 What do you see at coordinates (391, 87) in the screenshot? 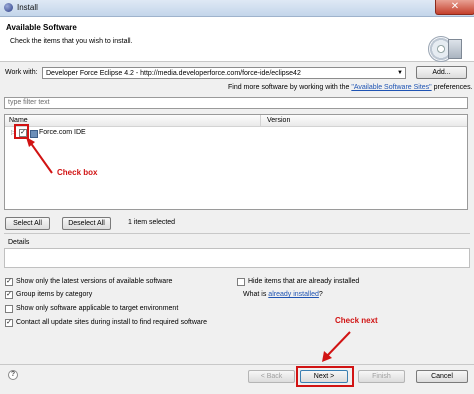
I see `available-software-sites-link: "Available Software Sites"` at bounding box center [391, 87].